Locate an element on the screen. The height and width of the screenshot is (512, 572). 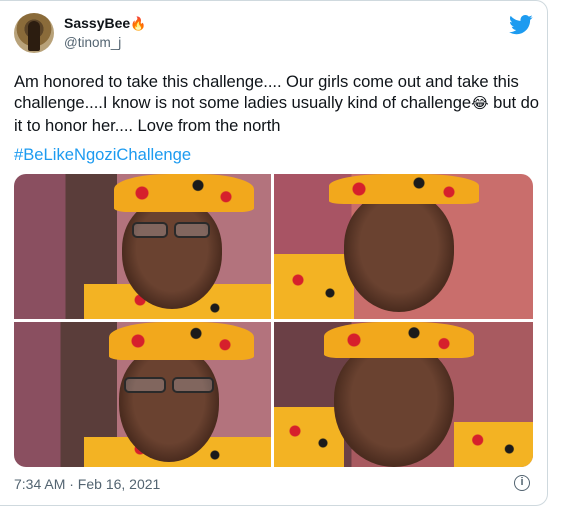
info-icon: i is located at coordinates (522, 483).